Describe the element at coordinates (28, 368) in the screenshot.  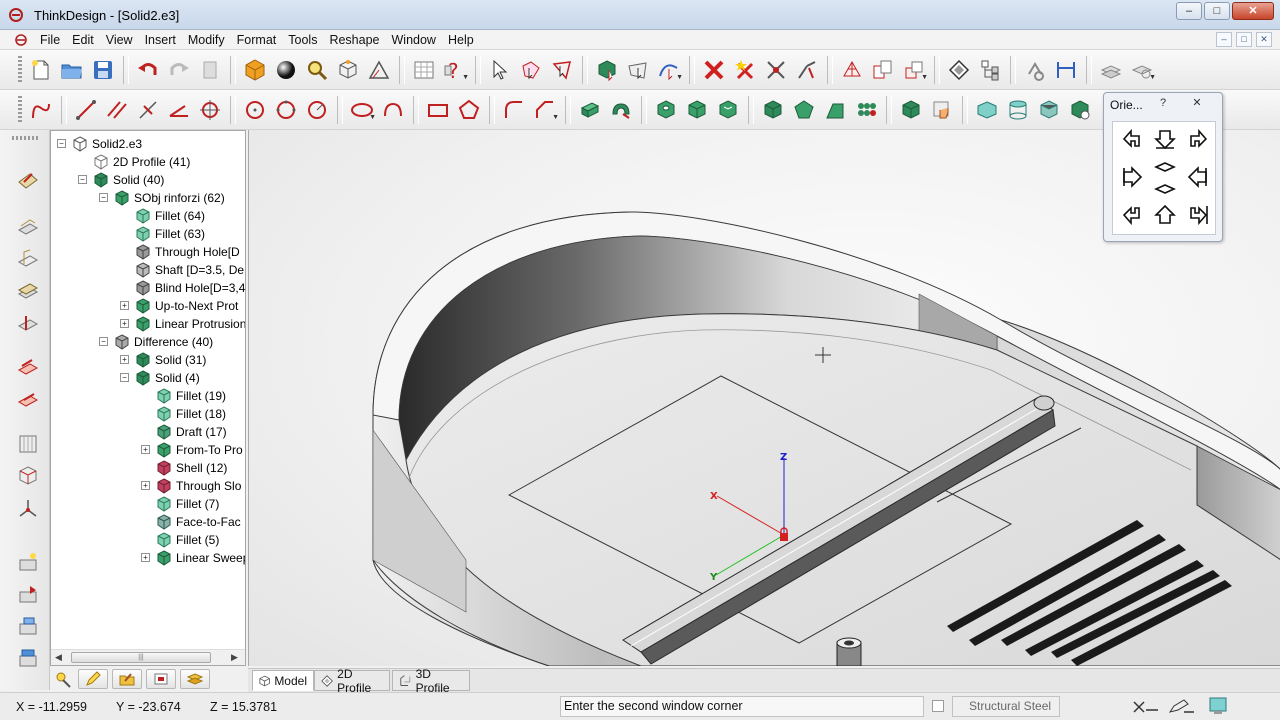
I see `plane-offset-button` at that location.